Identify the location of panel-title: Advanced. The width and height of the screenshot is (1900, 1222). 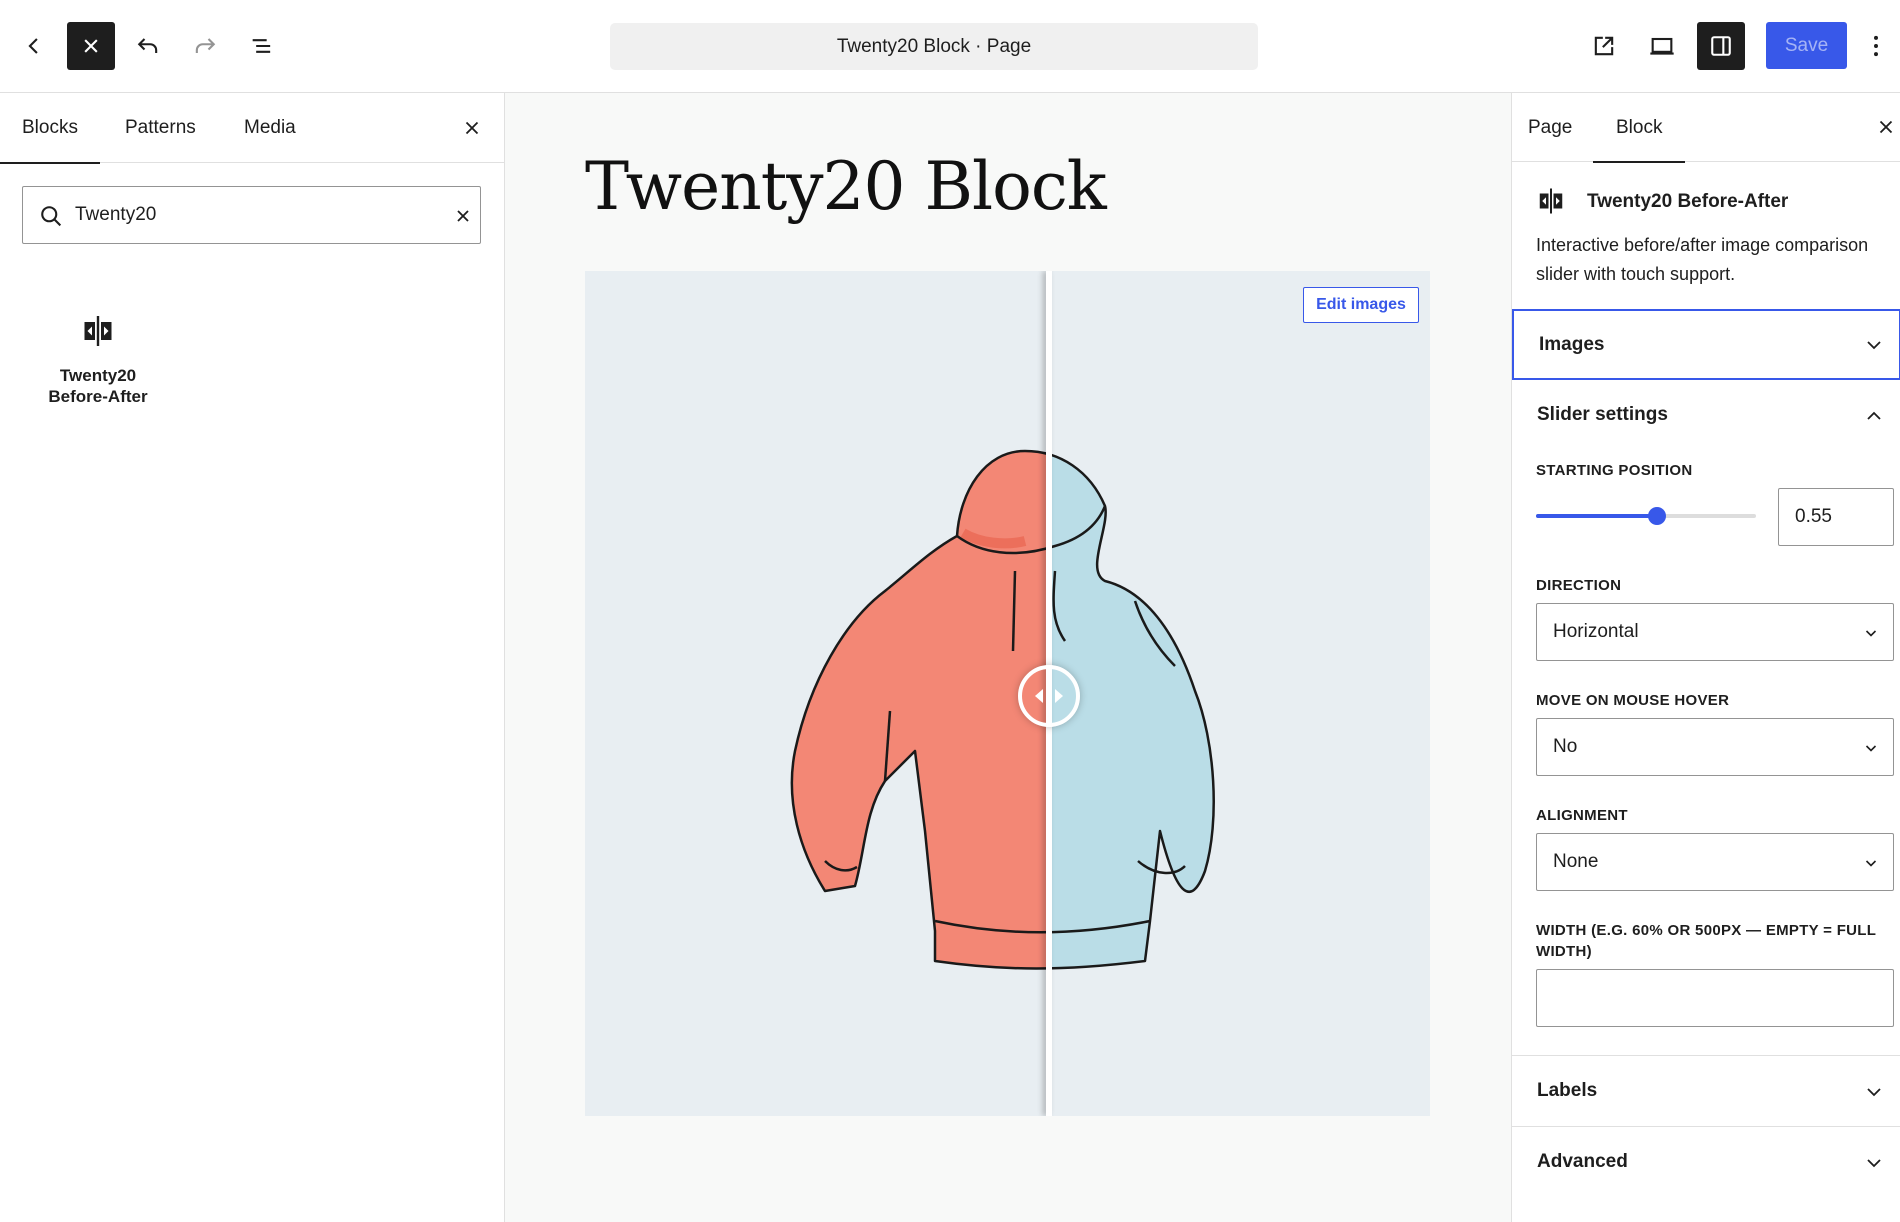
(1582, 1161).